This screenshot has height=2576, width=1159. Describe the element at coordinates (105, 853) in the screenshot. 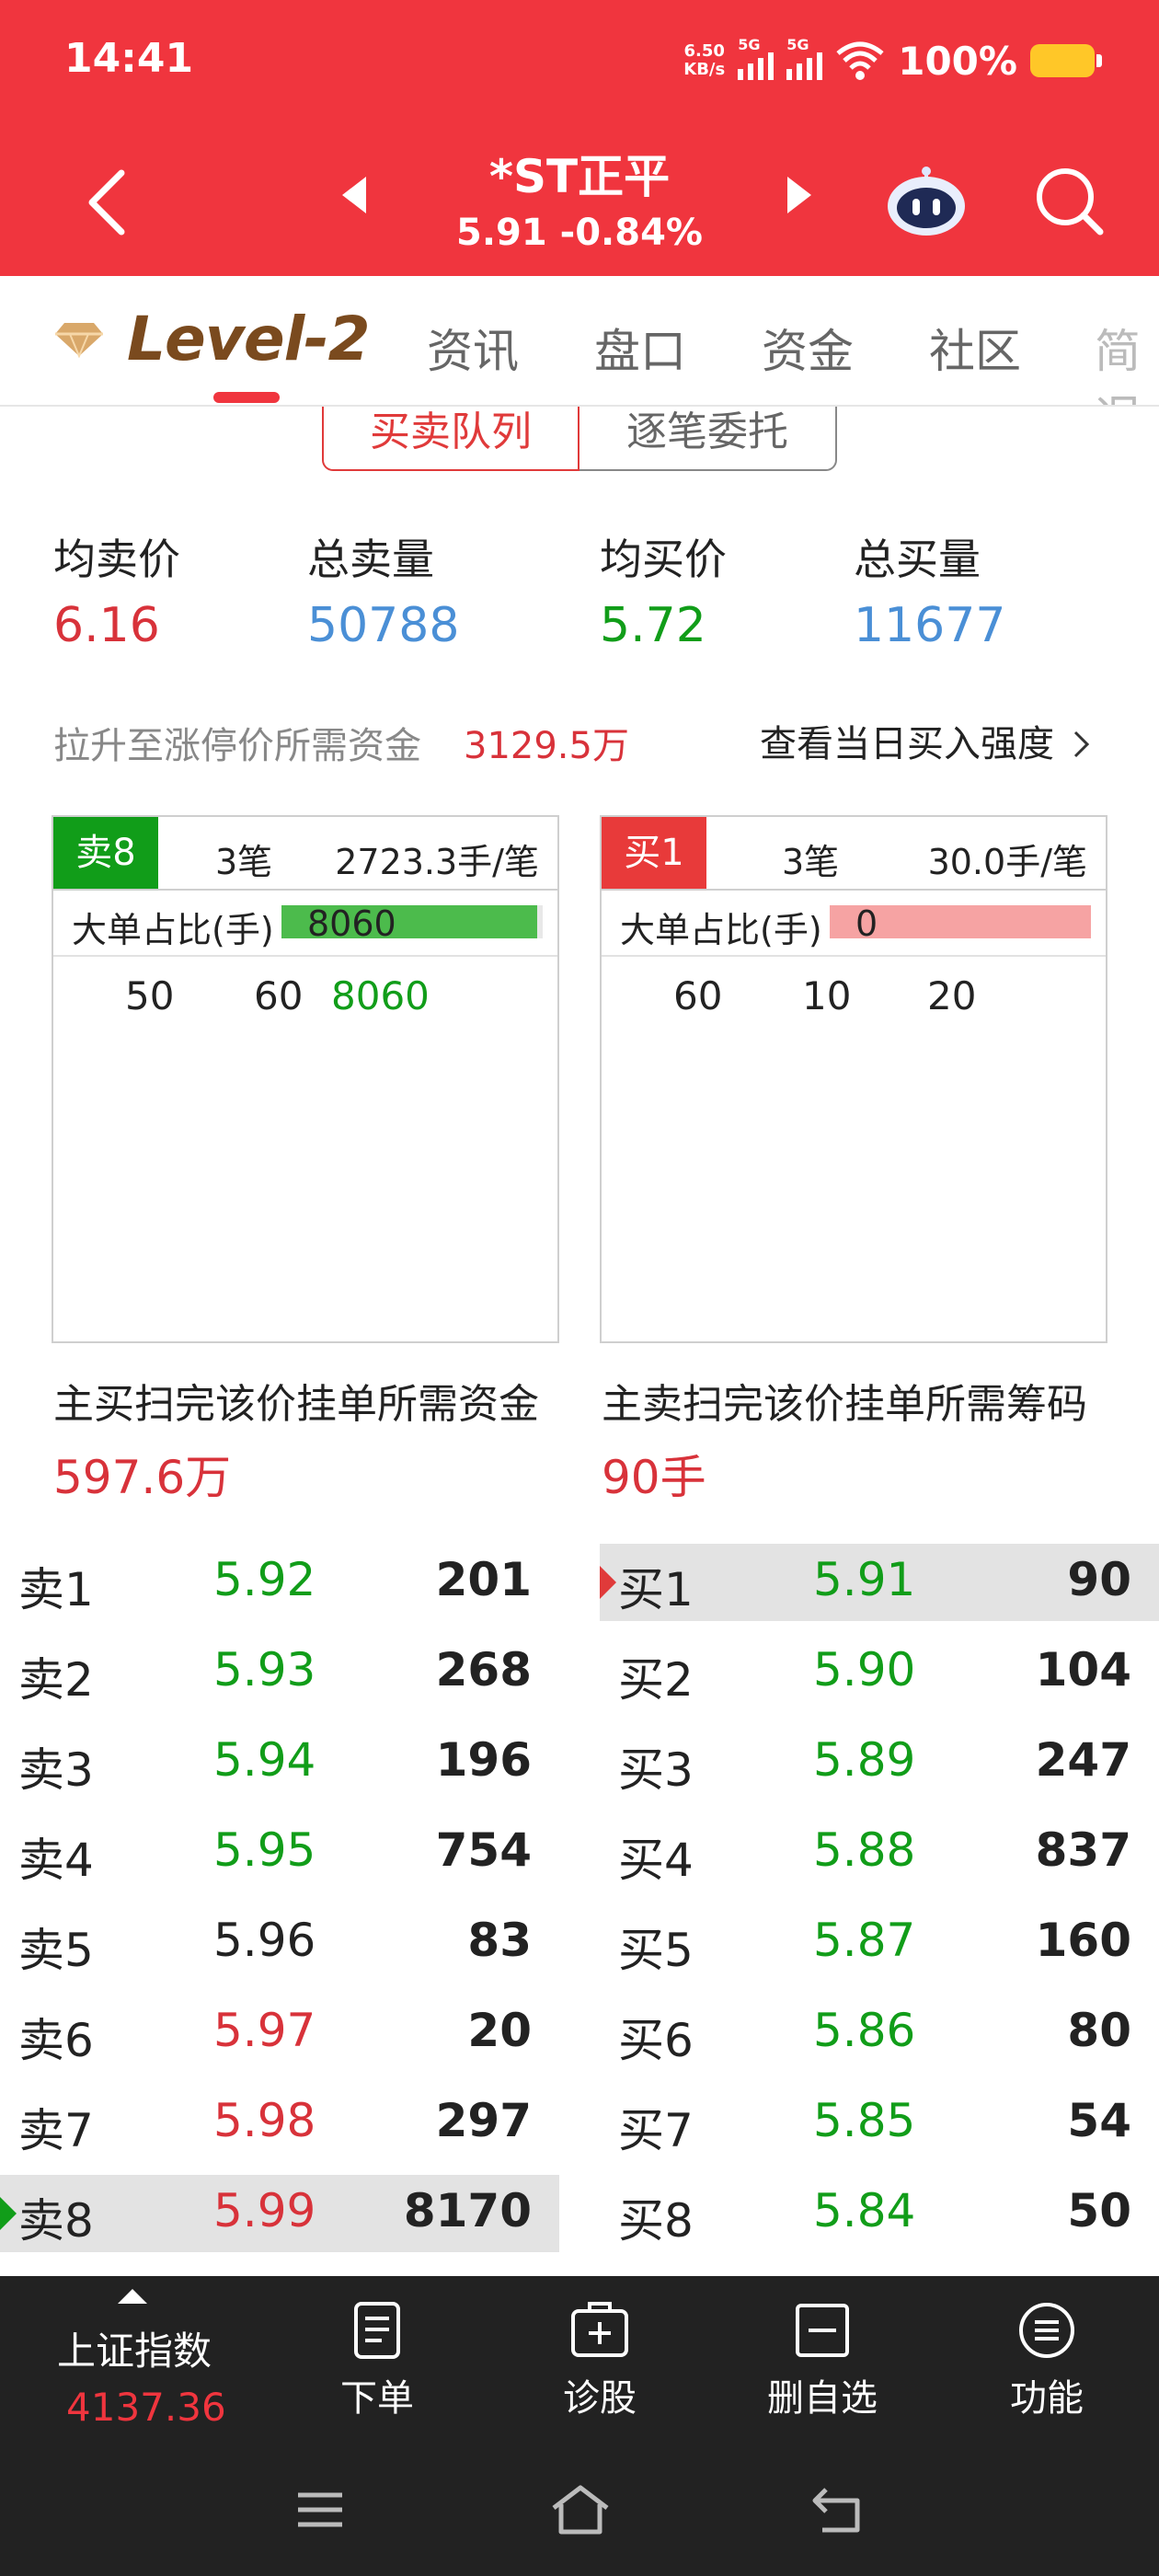

I see `sell-level-tag: 卖8` at that location.